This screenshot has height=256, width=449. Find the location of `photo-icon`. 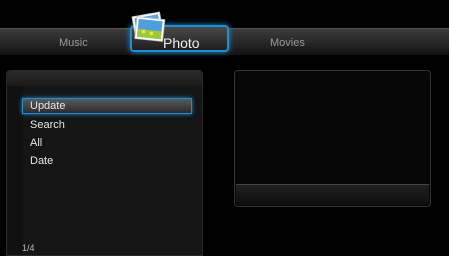

photo-icon is located at coordinates (148, 26).